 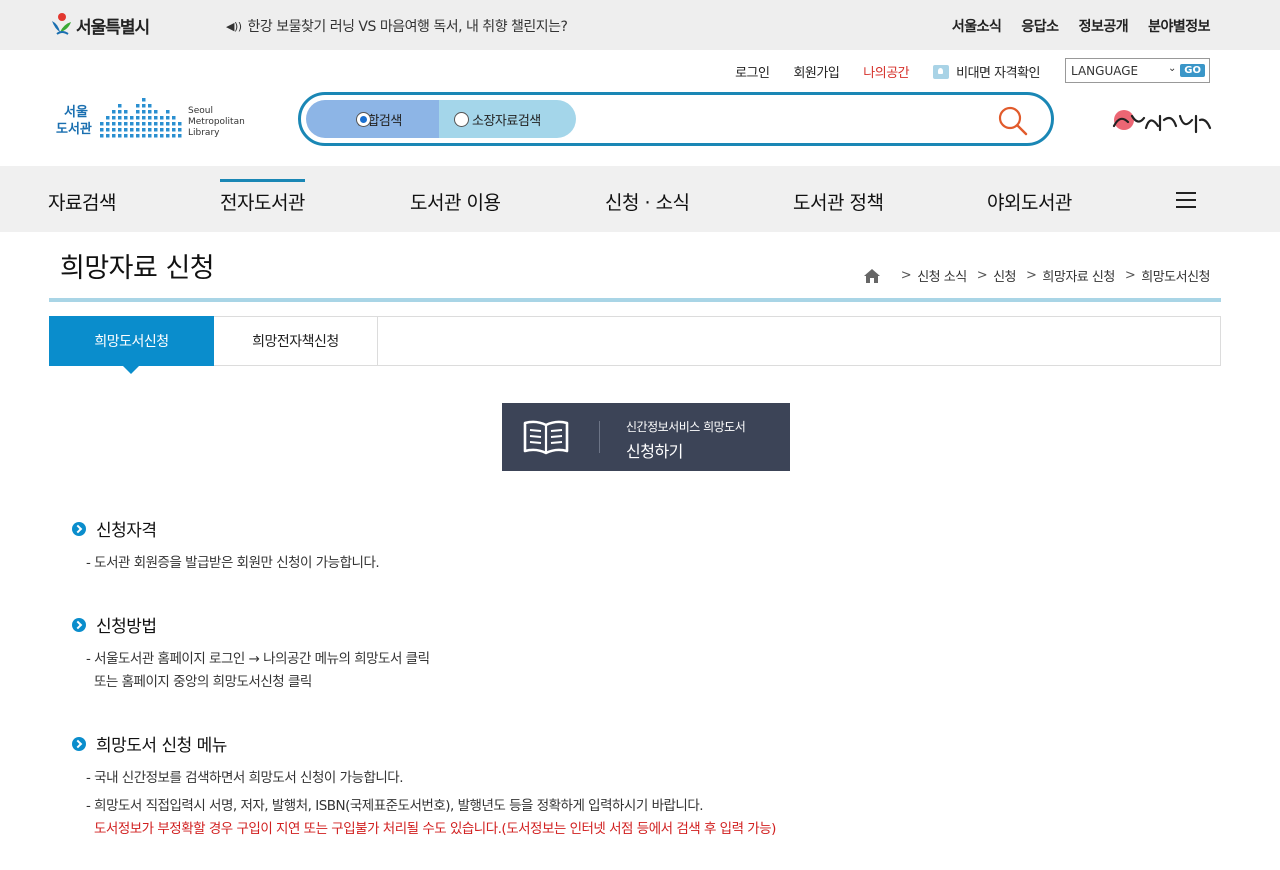 I want to click on search-box: 통합검색 소장자료검색, so click(x=676, y=119).